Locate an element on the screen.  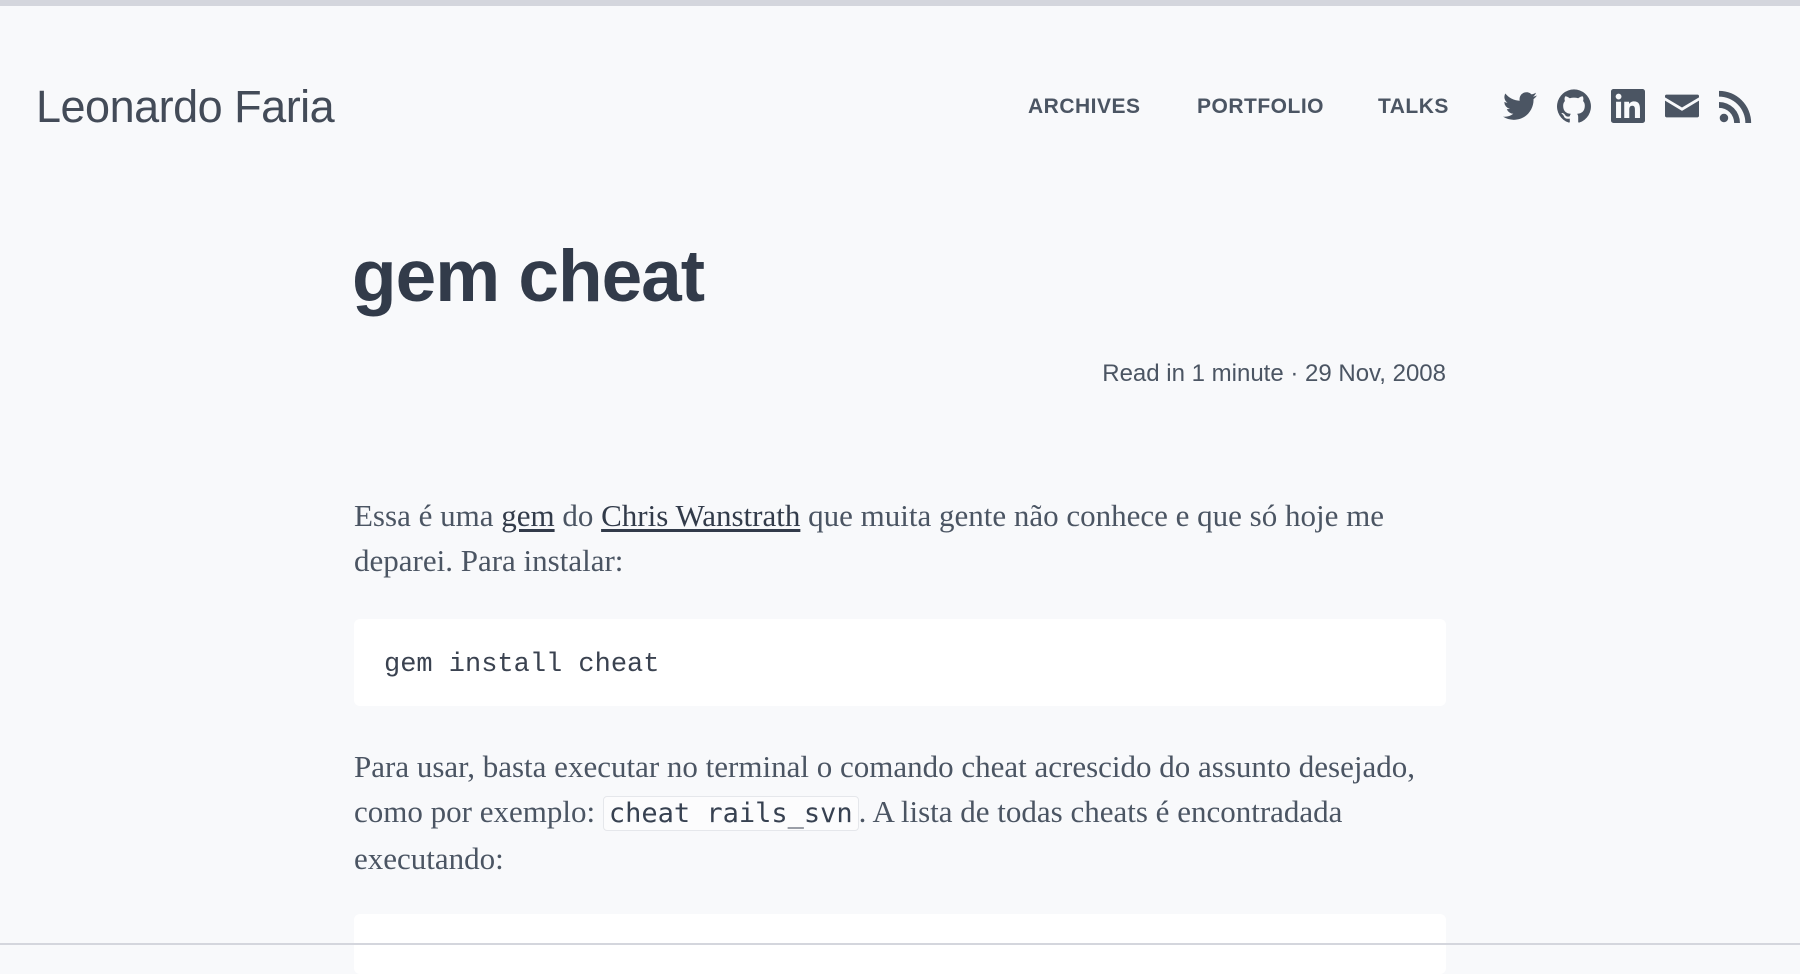
top-border is located at coordinates (900, 3).